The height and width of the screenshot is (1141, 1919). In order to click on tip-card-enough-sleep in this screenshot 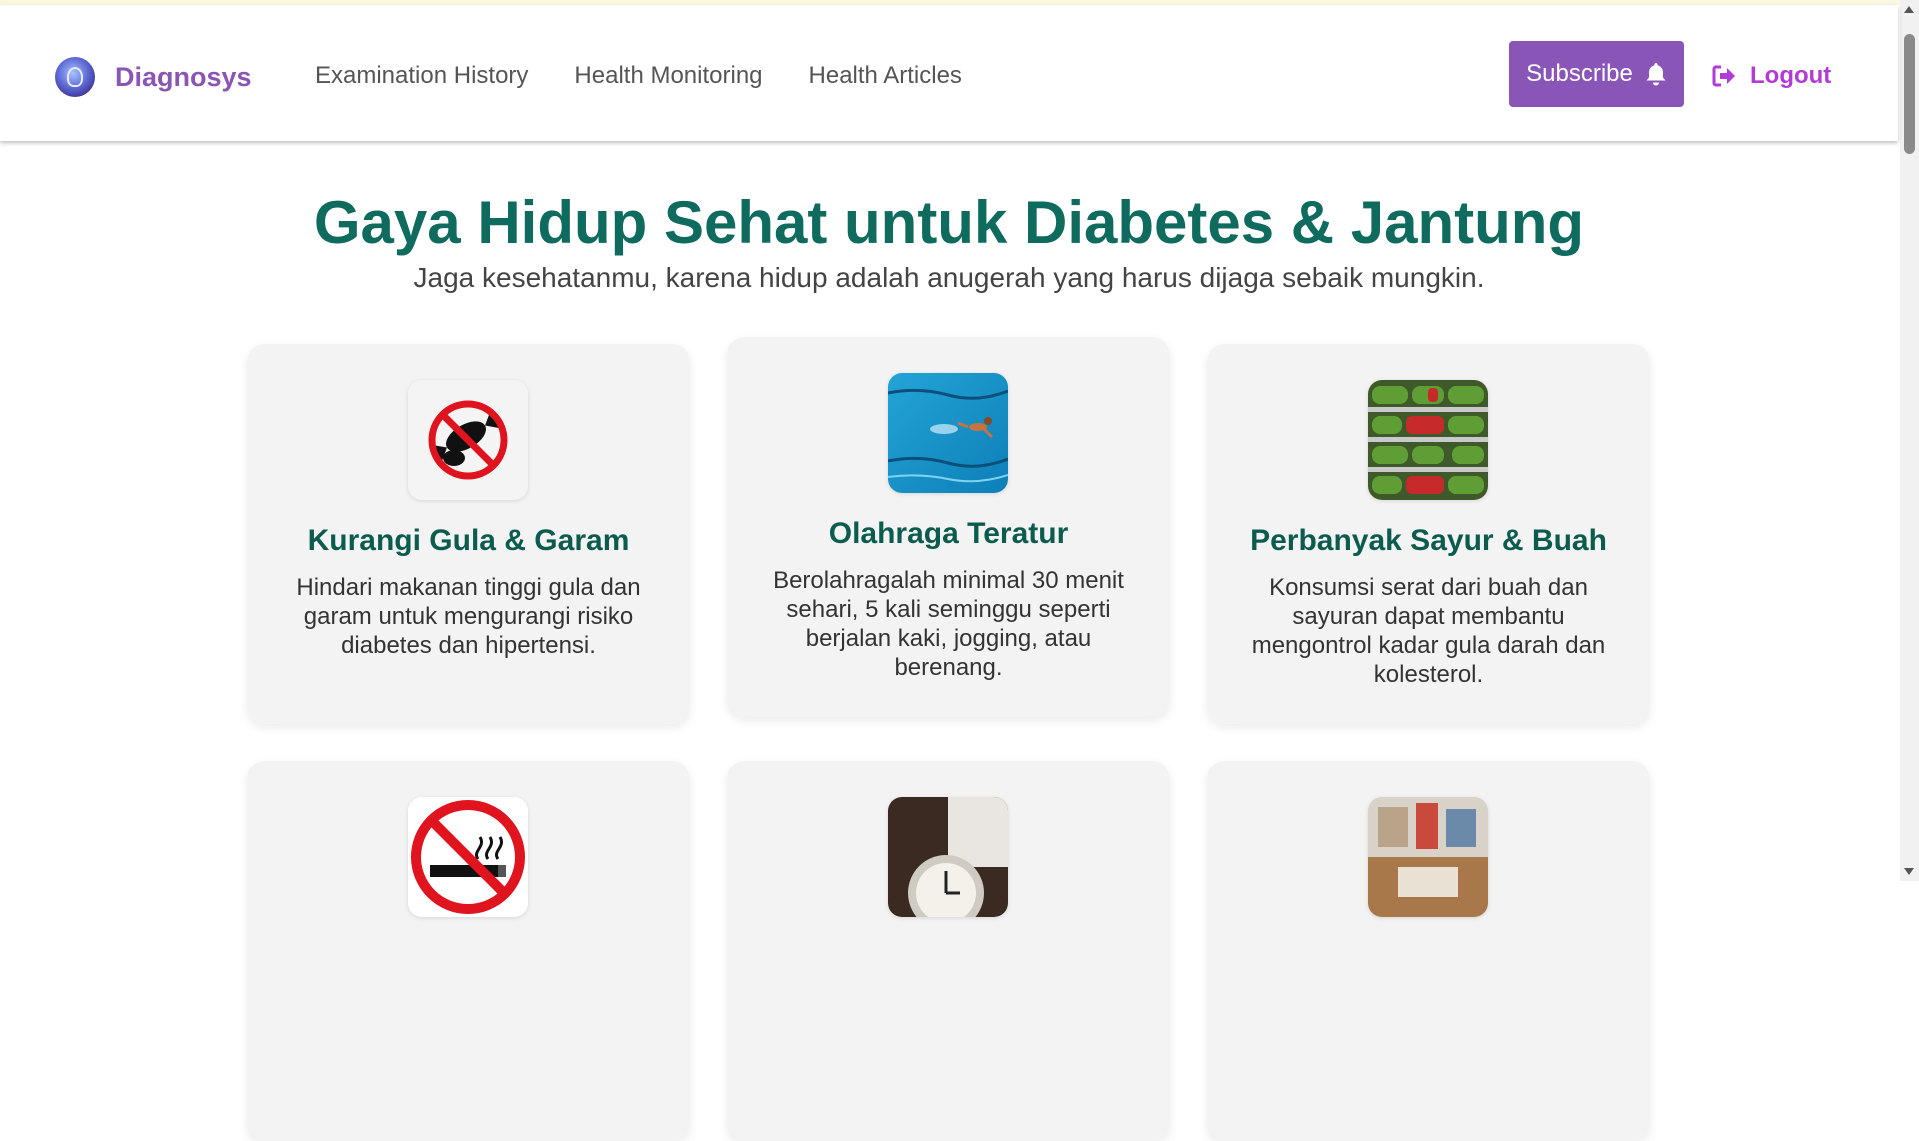, I will do `click(948, 951)`.